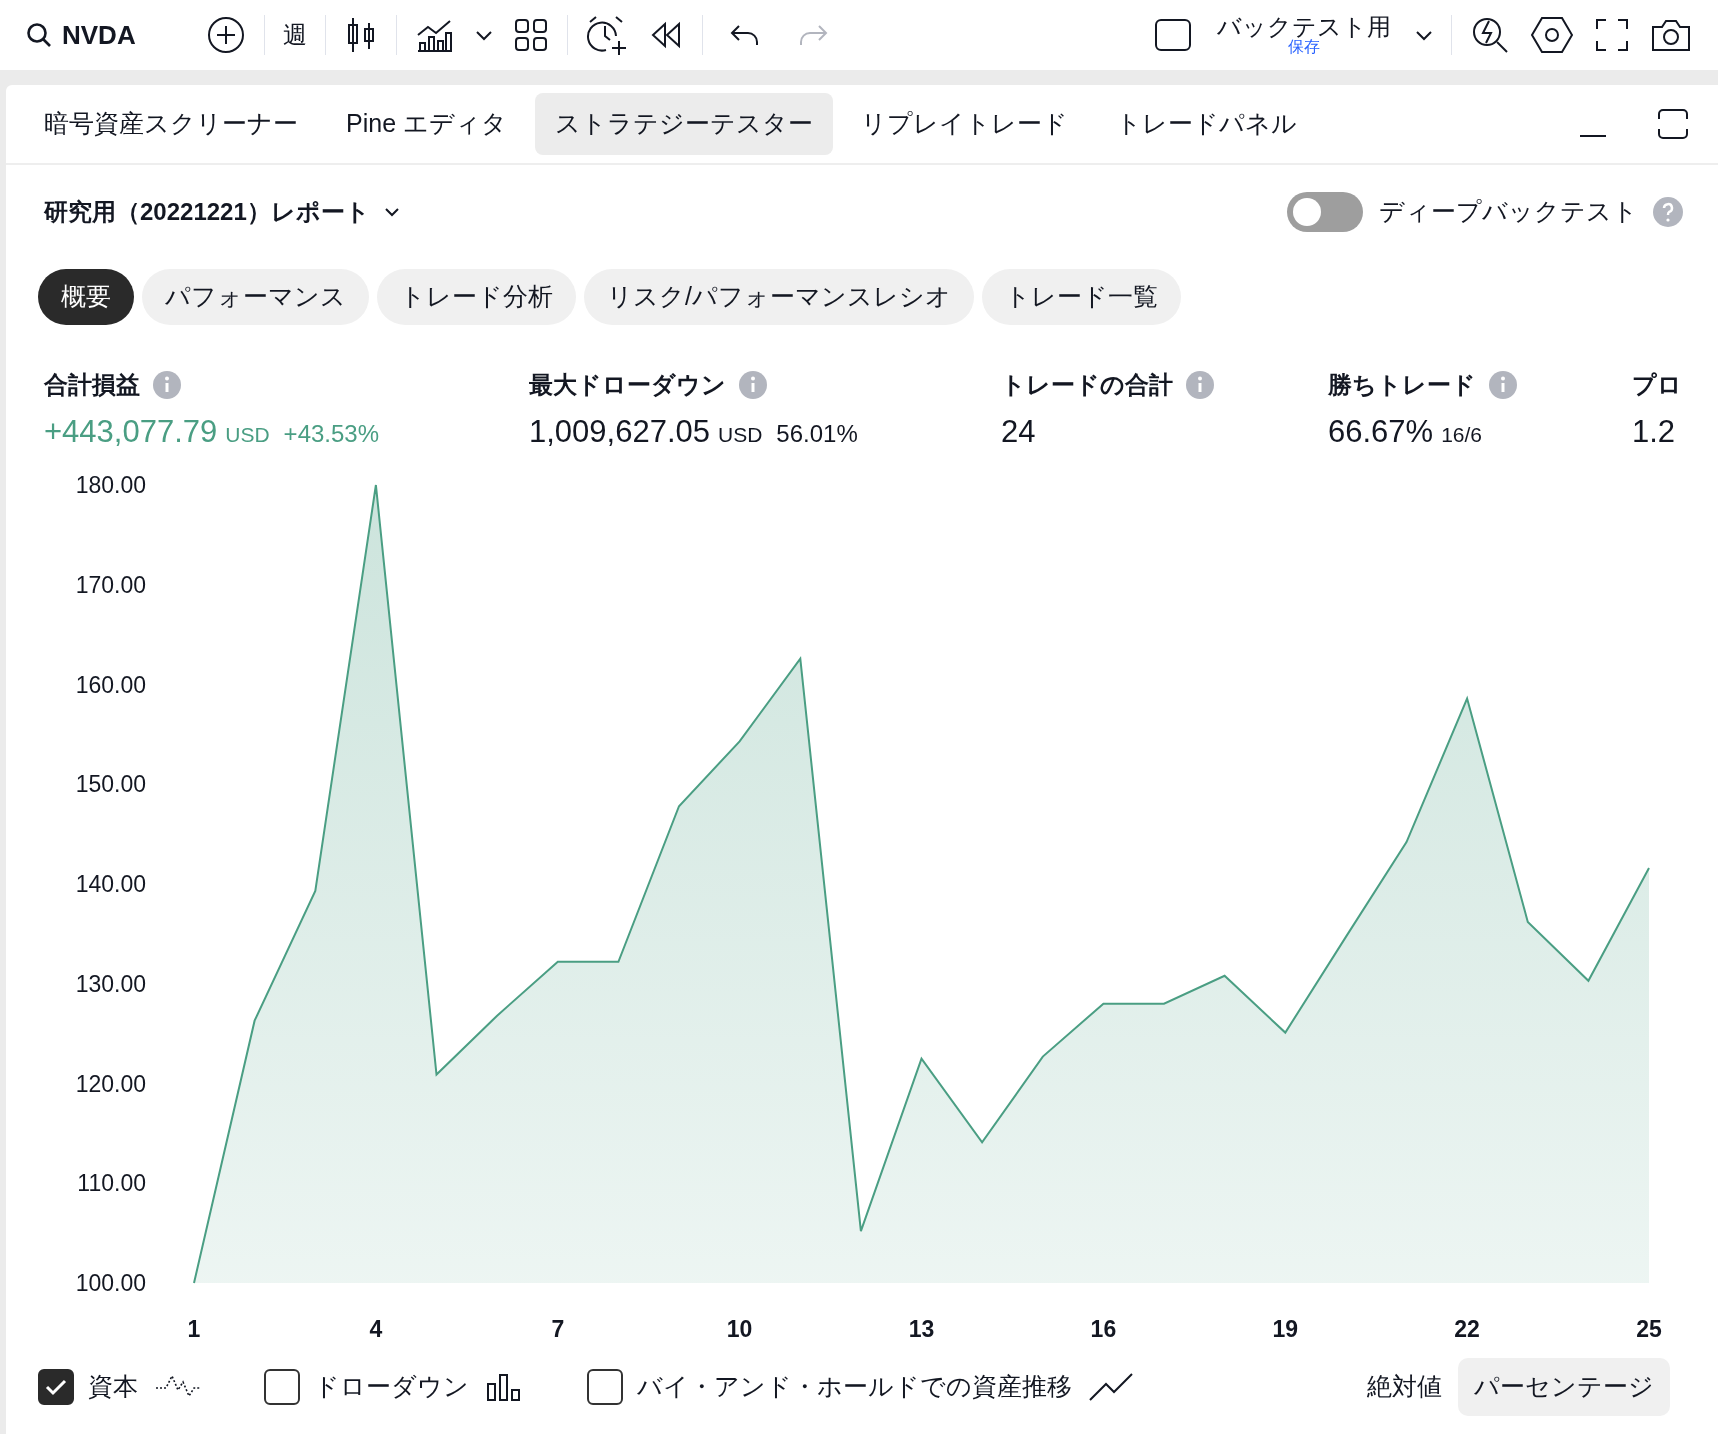 The image size is (1718, 1434). I want to click on x-axis-label: 10, so click(739, 1329).